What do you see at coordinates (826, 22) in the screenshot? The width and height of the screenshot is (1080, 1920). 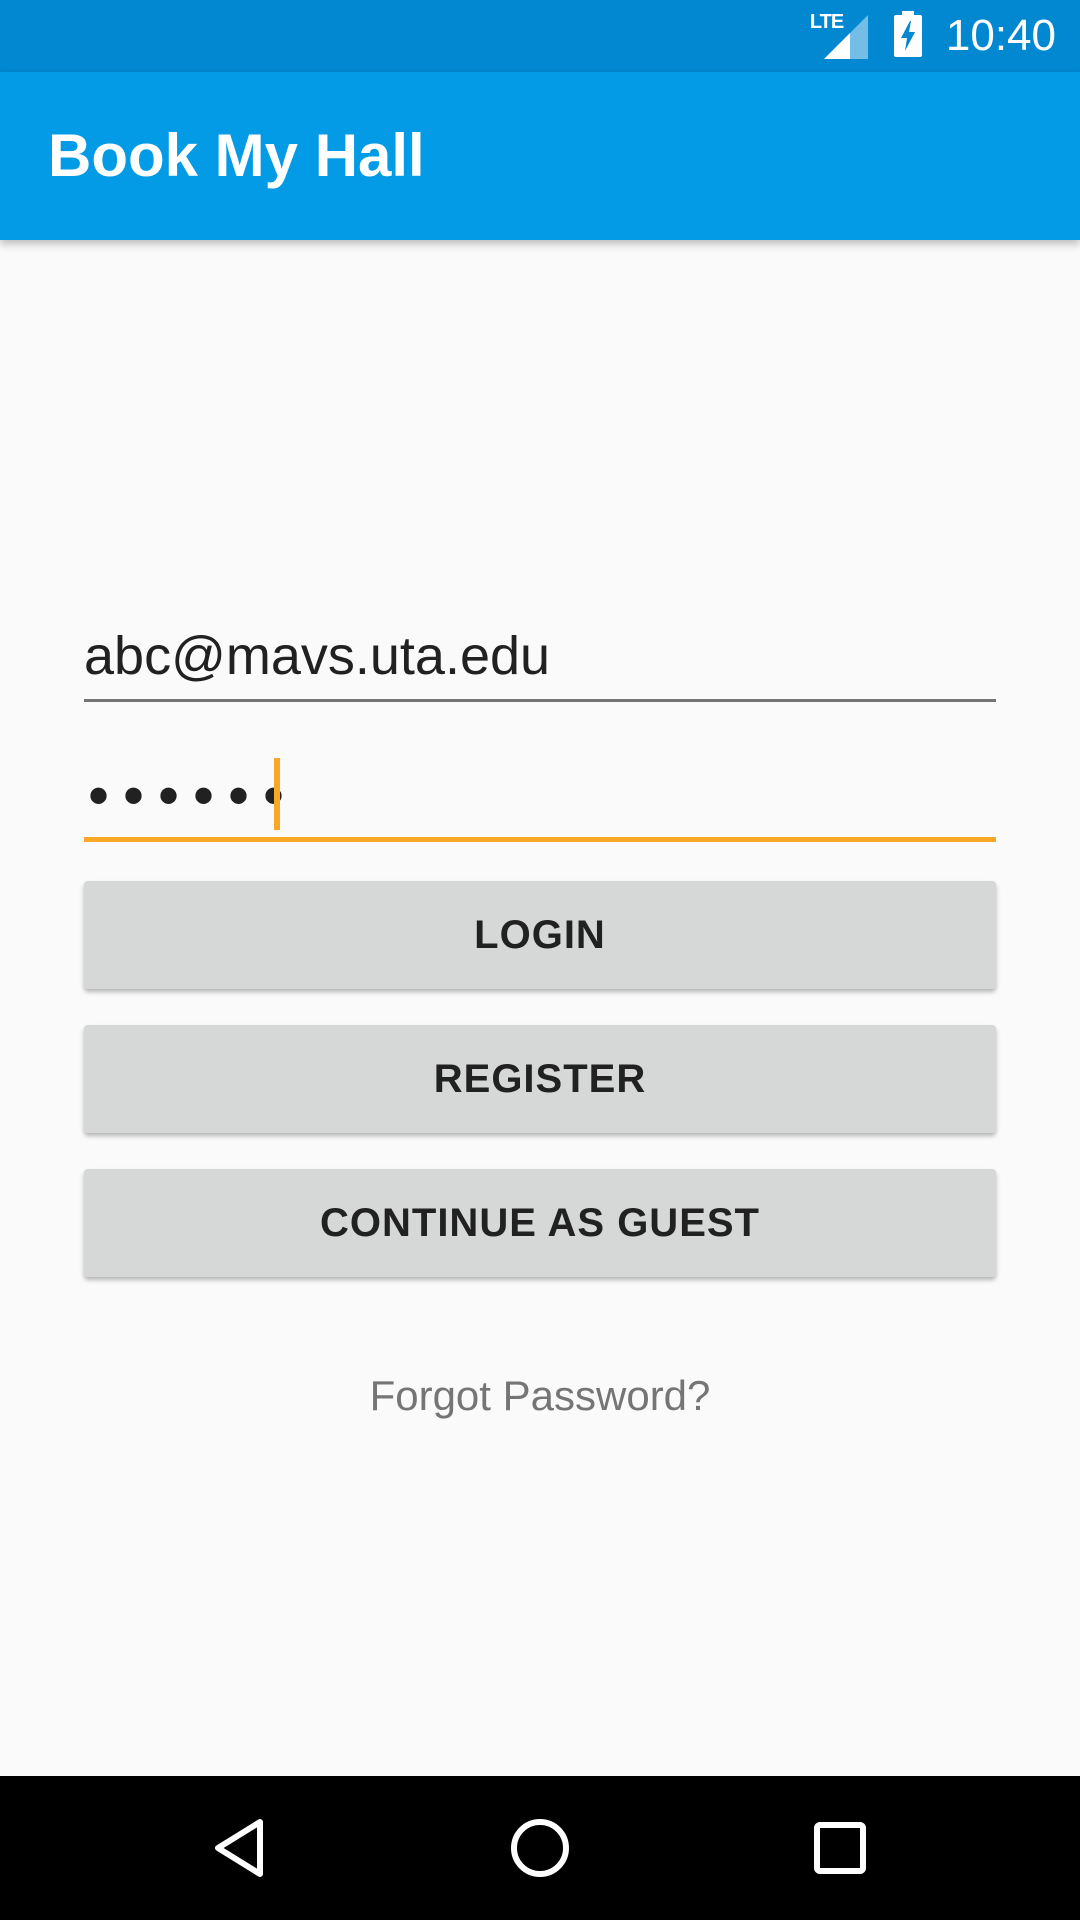 I see `network-type-label: LTE` at bounding box center [826, 22].